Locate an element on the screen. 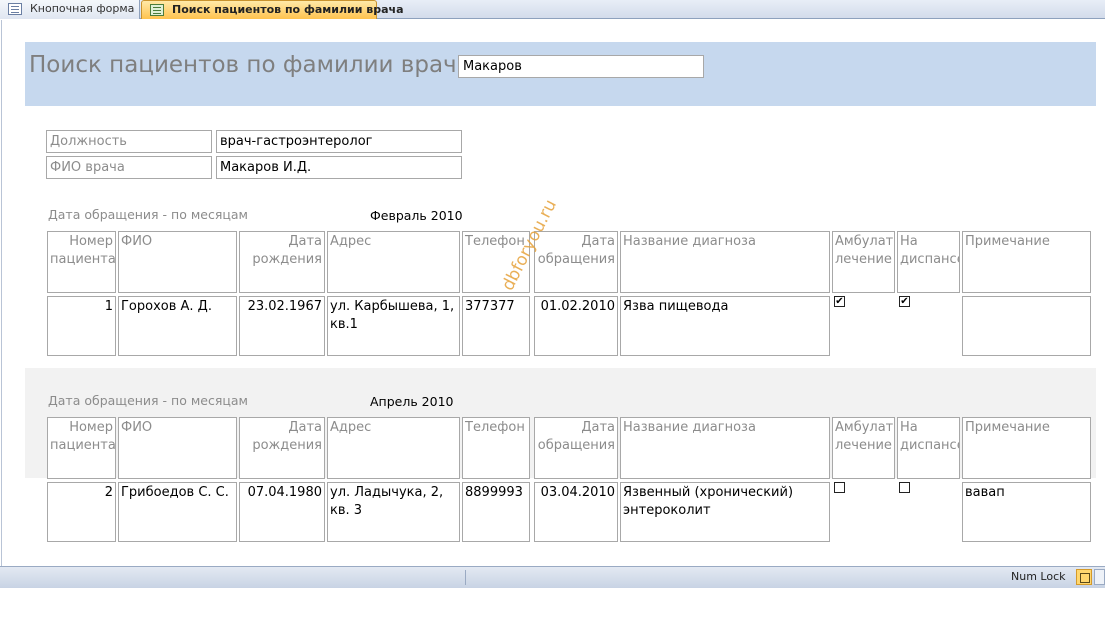  ambulatory-checkbox is located at coordinates (839, 487).